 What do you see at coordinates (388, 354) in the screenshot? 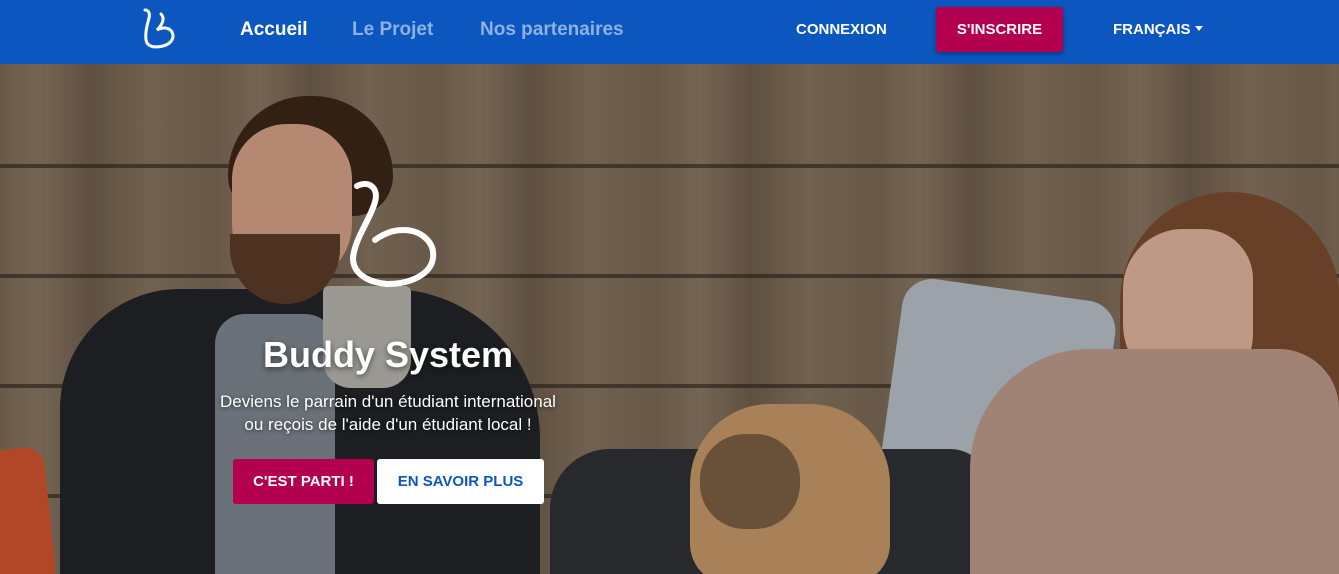
I see `hero-title: Buddy System` at bounding box center [388, 354].